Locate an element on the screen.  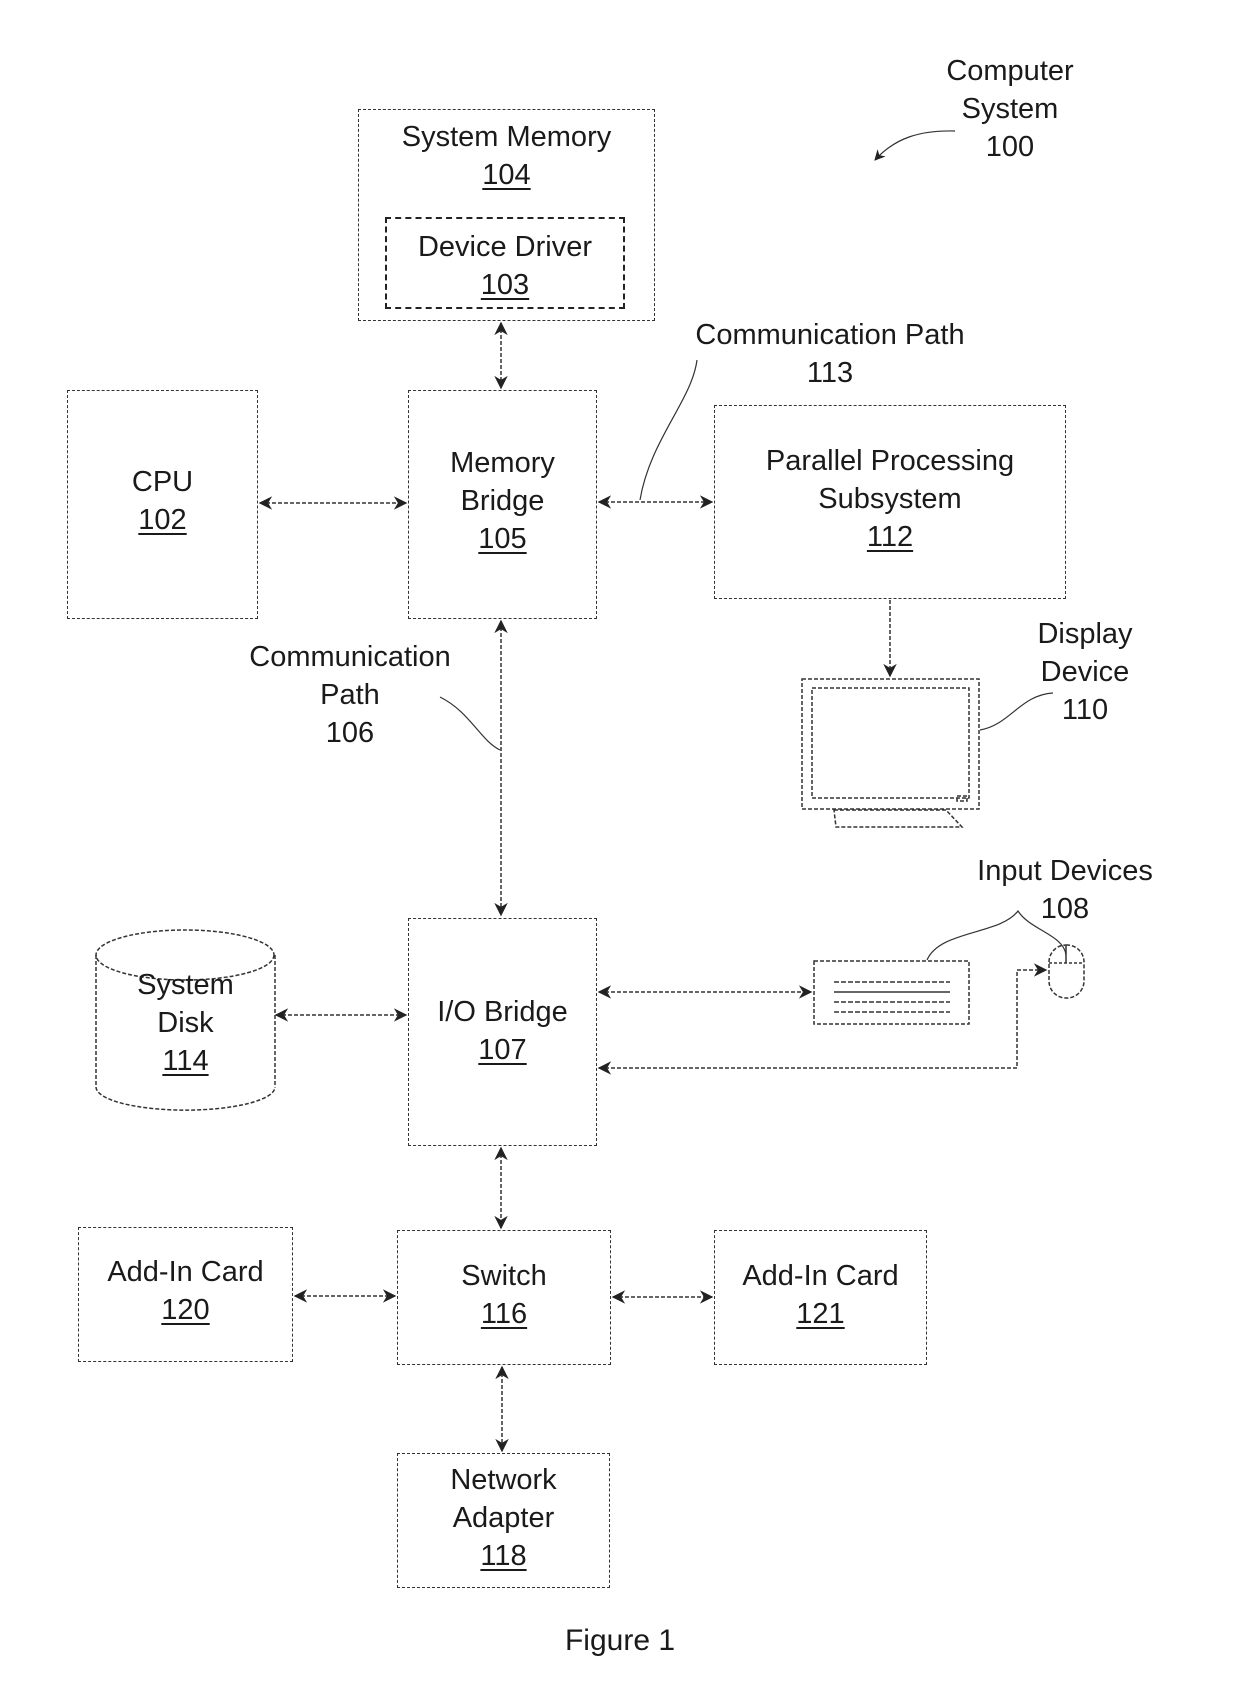
display-device-label: Display Device 110 is located at coordinates (1085, 672).